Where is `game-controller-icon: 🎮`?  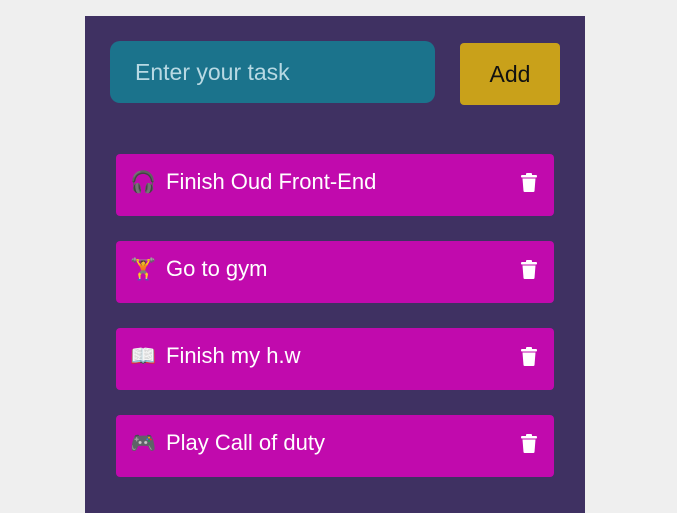
game-controller-icon: 🎮 is located at coordinates (143, 443).